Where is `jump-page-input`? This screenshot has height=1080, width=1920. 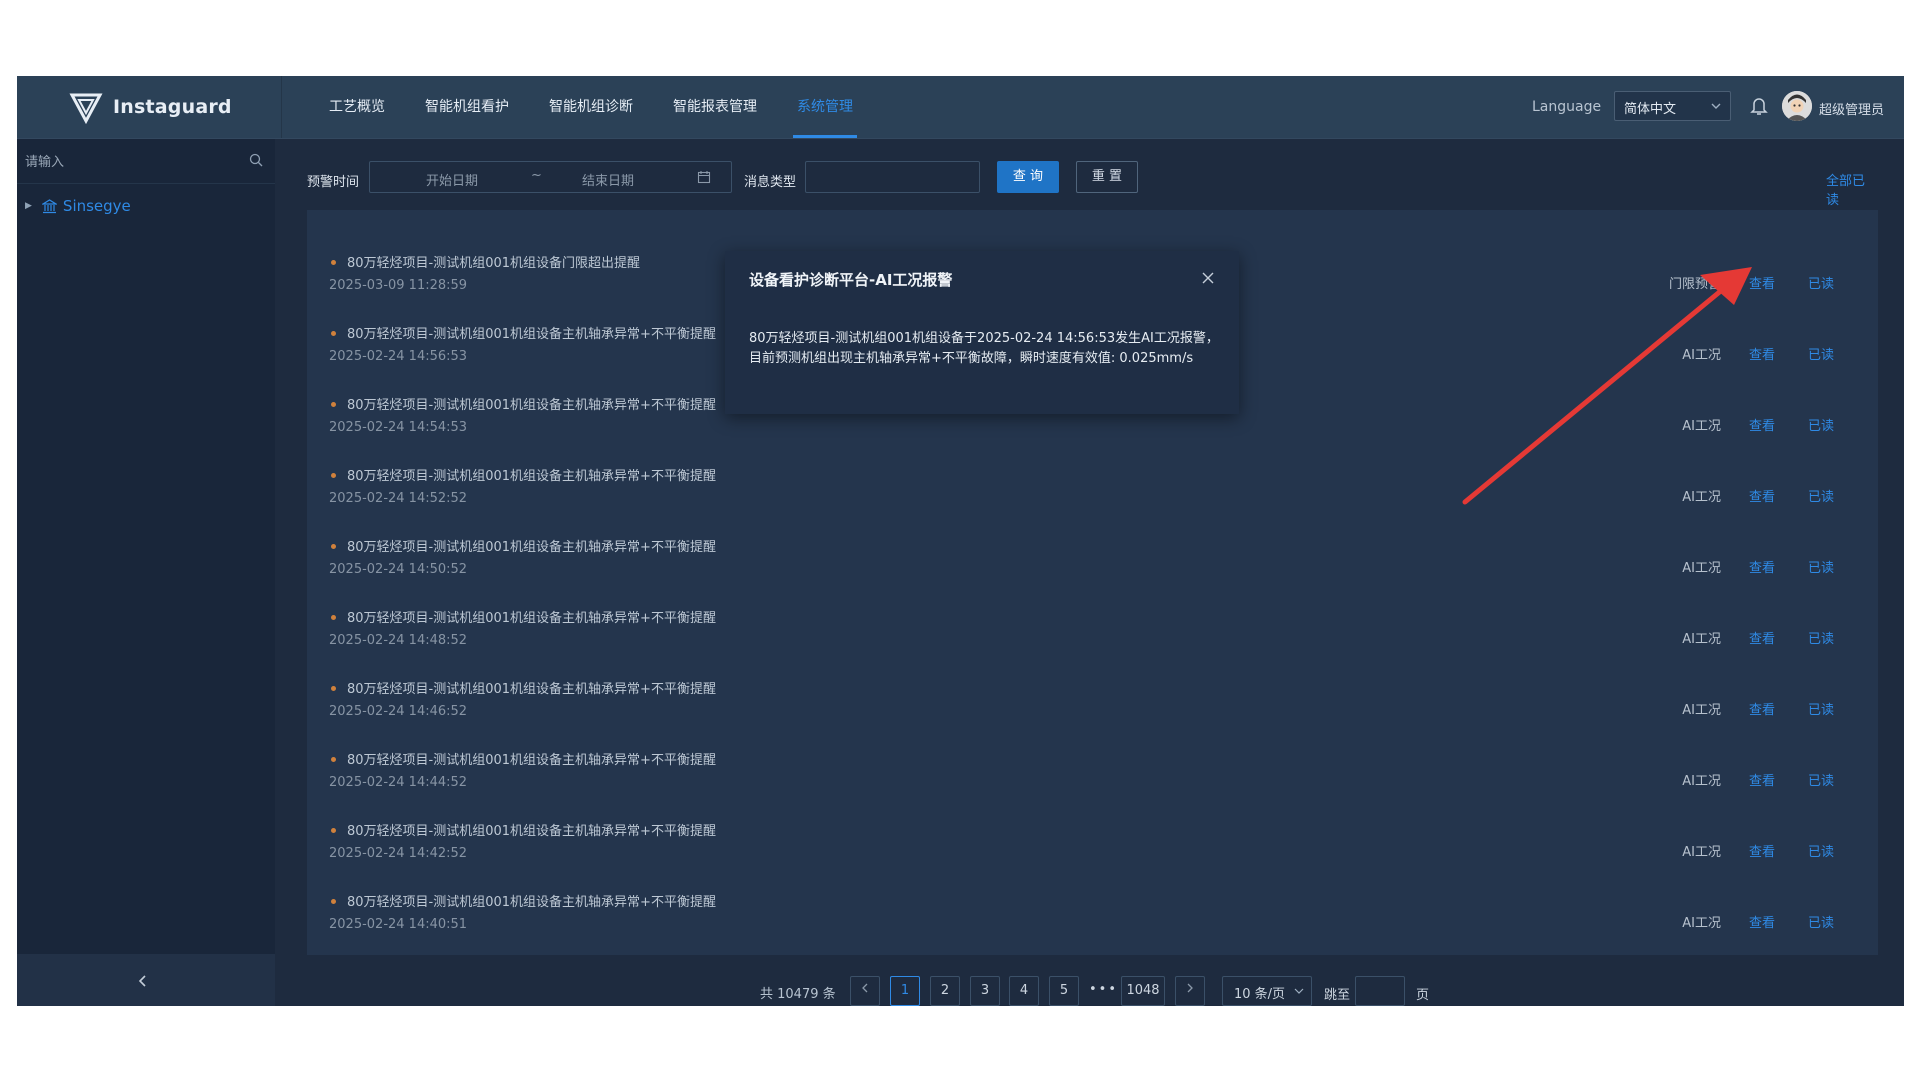 jump-page-input is located at coordinates (1380, 991).